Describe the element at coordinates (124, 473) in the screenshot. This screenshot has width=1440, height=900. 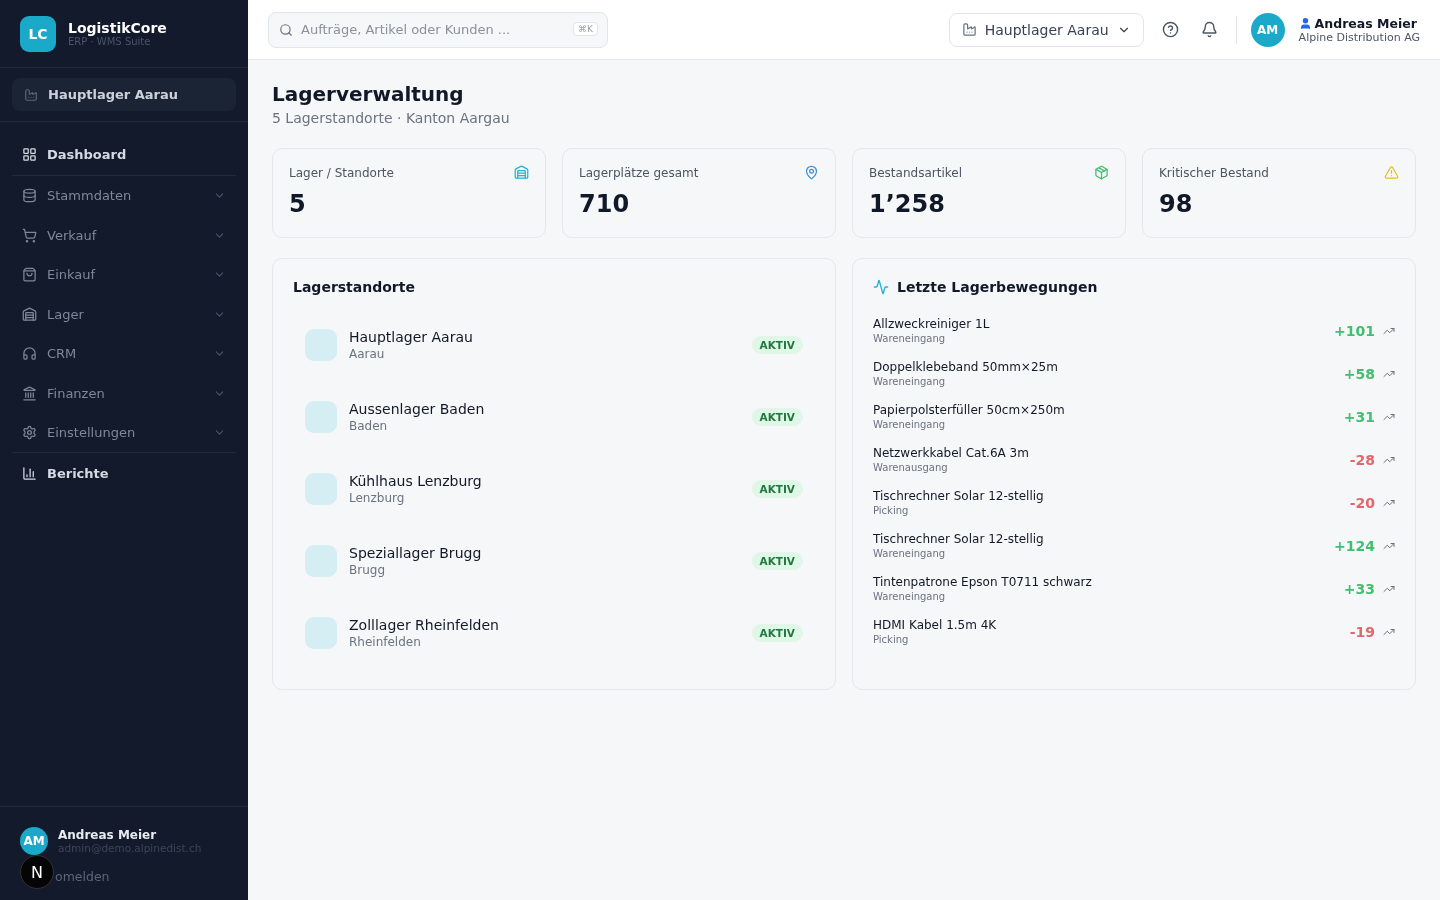
I see `nav-item: Berichte` at that location.